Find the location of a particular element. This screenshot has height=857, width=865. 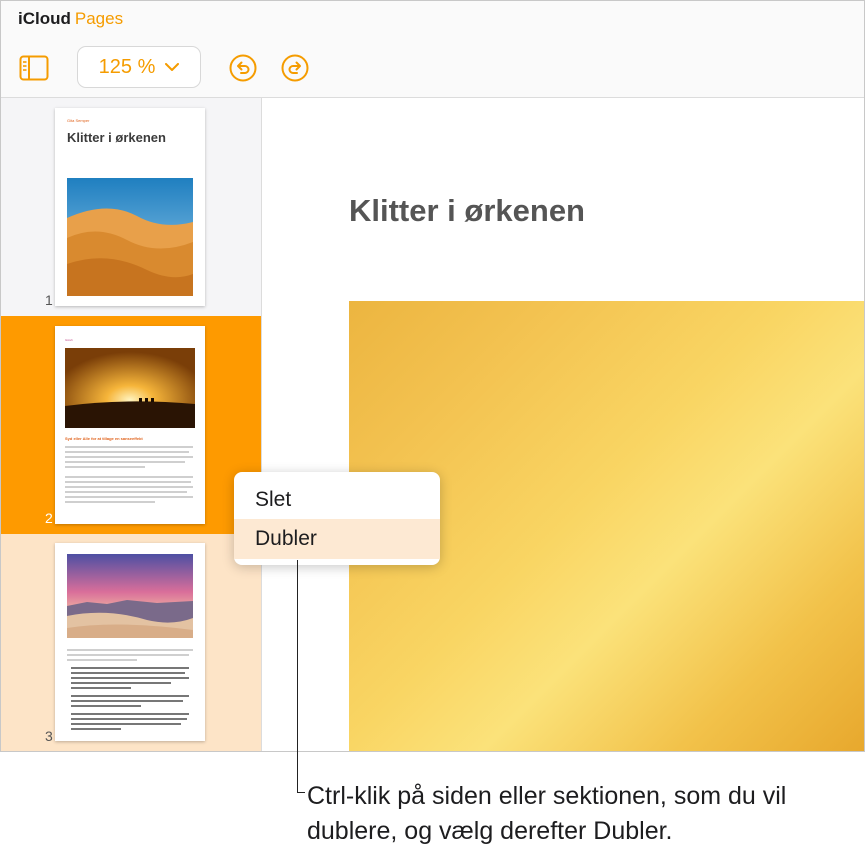

context-menu: Slet Dubler is located at coordinates (337, 518).